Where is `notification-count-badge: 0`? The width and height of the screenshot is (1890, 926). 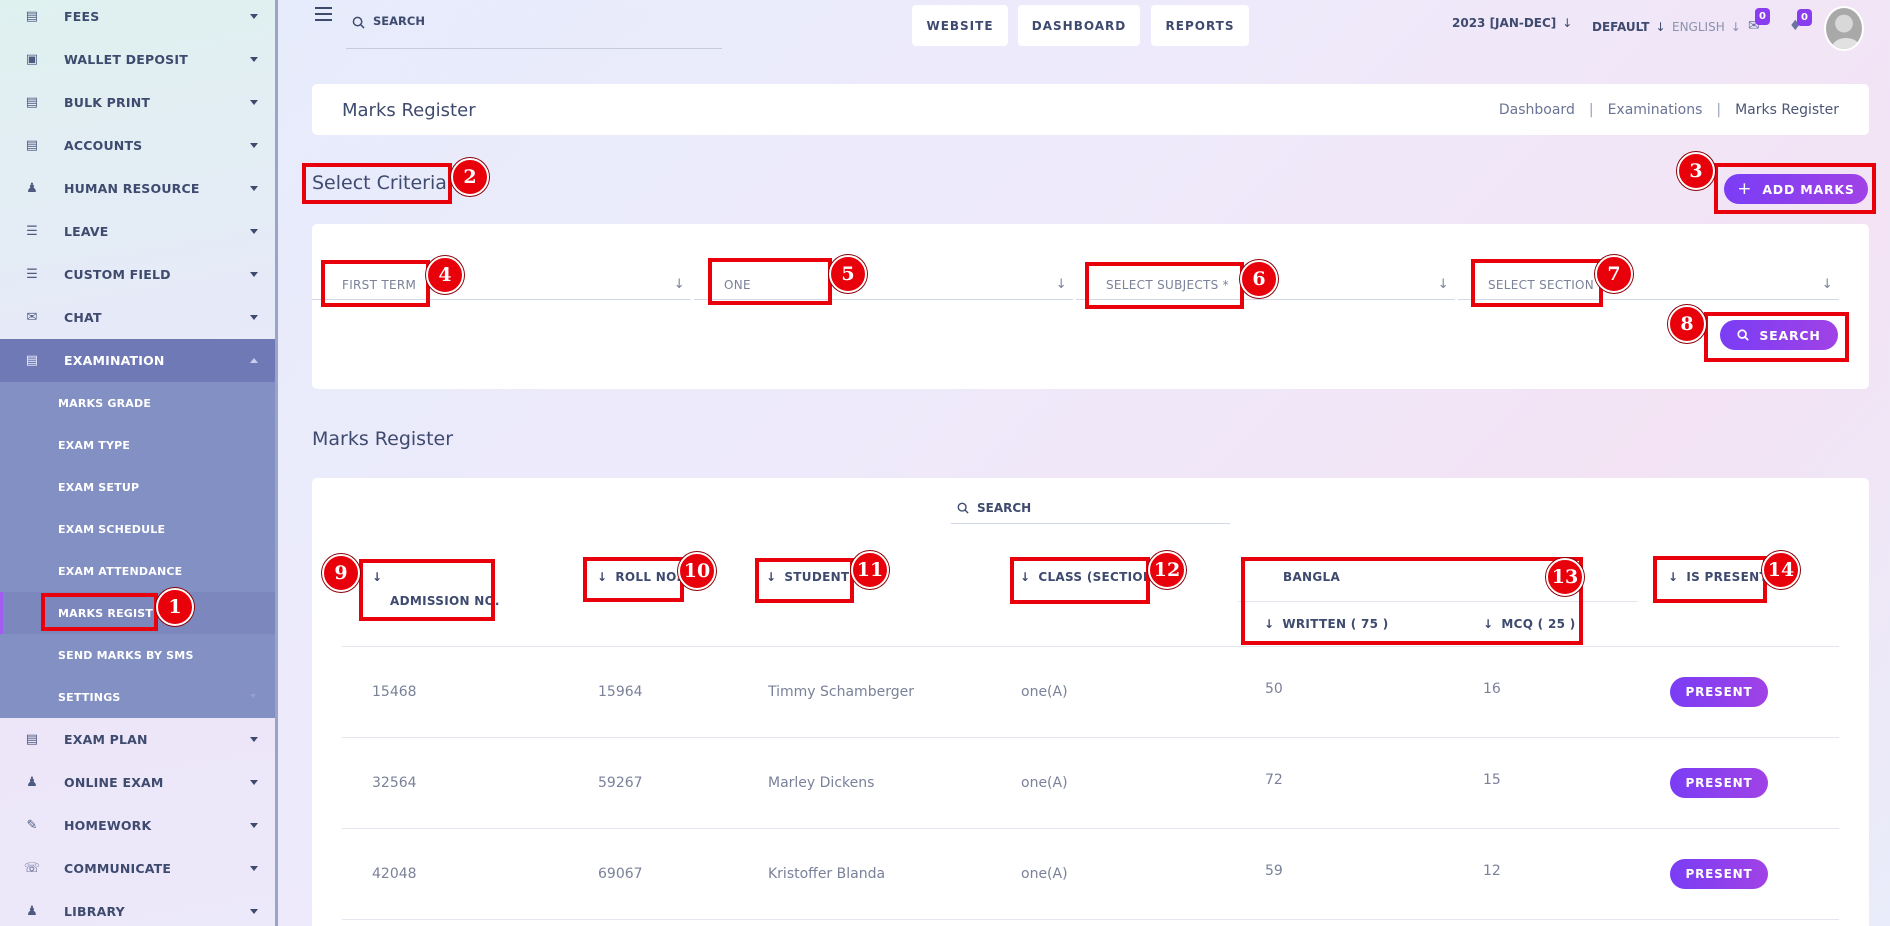
notification-count-badge: 0 is located at coordinates (1804, 17).